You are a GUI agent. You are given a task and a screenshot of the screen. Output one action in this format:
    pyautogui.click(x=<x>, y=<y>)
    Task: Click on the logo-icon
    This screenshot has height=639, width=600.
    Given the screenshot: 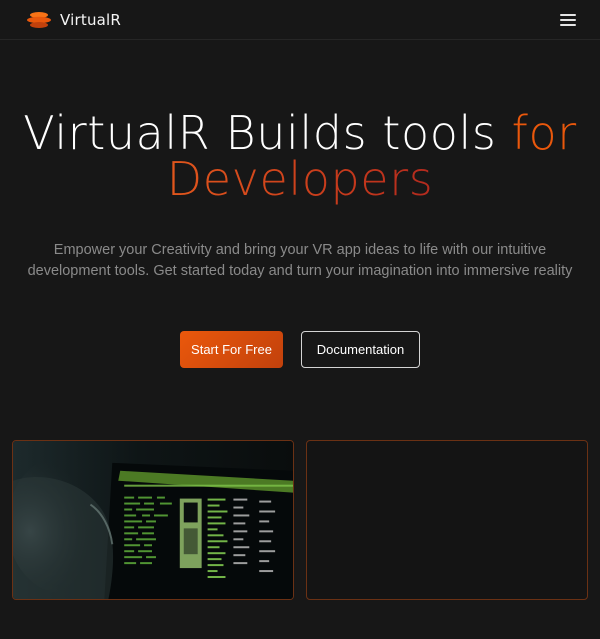 What is the action you would take?
    pyautogui.click(x=39, y=19)
    